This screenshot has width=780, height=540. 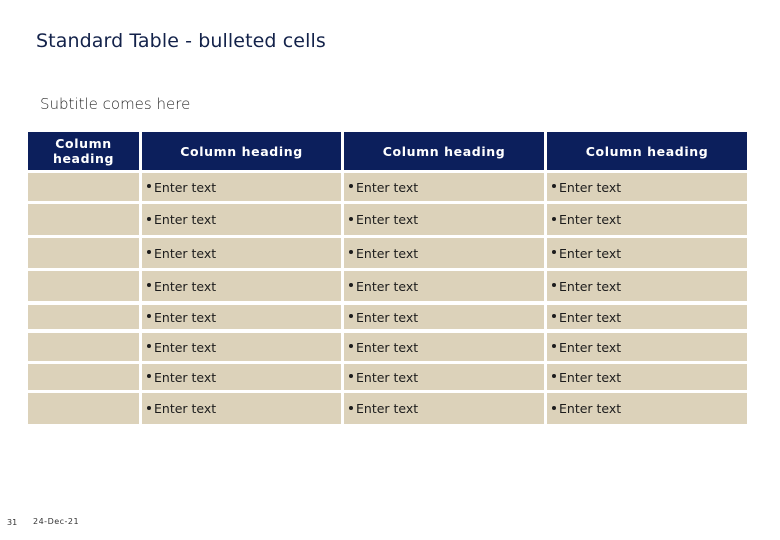 What do you see at coordinates (12, 522) in the screenshot?
I see `page-number: 31` at bounding box center [12, 522].